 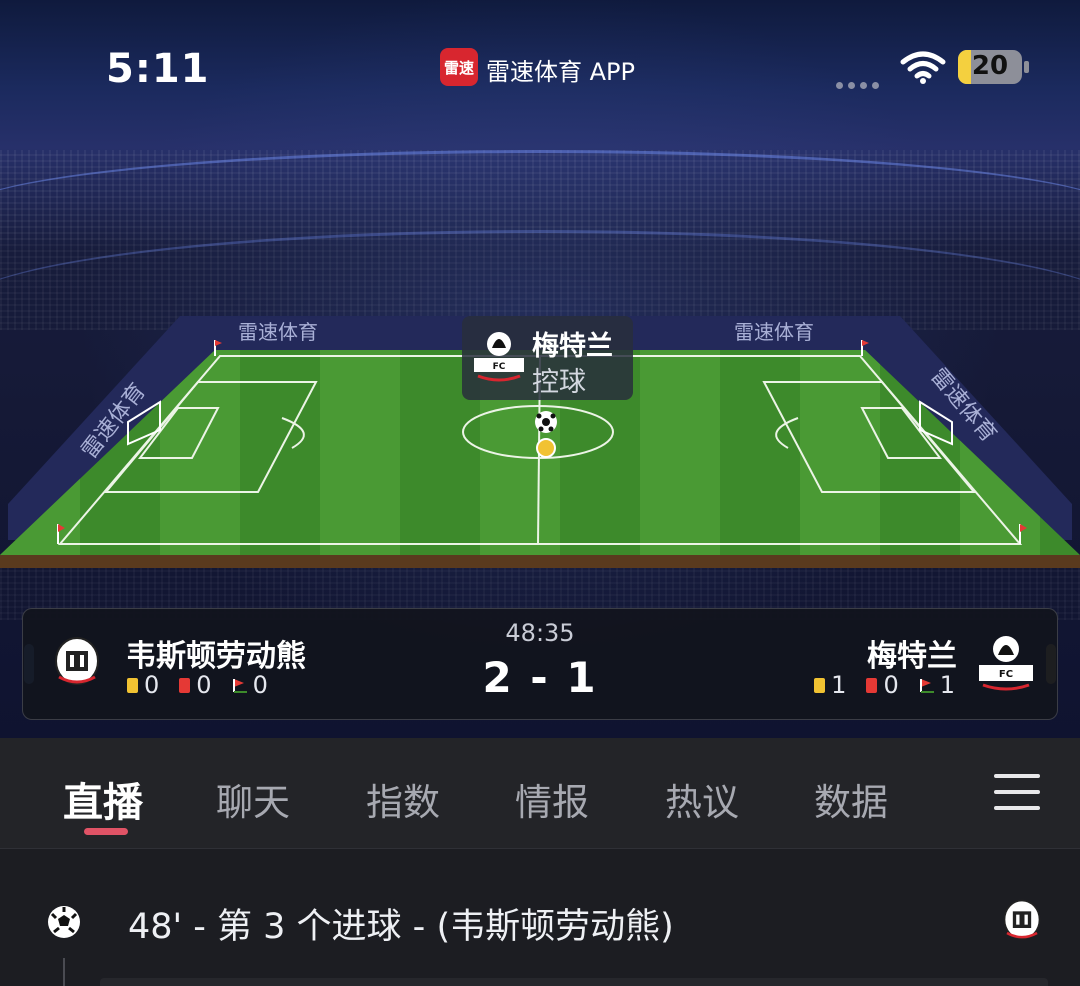 I want to click on away-team-logo-icon: FC, so click(x=1006, y=663).